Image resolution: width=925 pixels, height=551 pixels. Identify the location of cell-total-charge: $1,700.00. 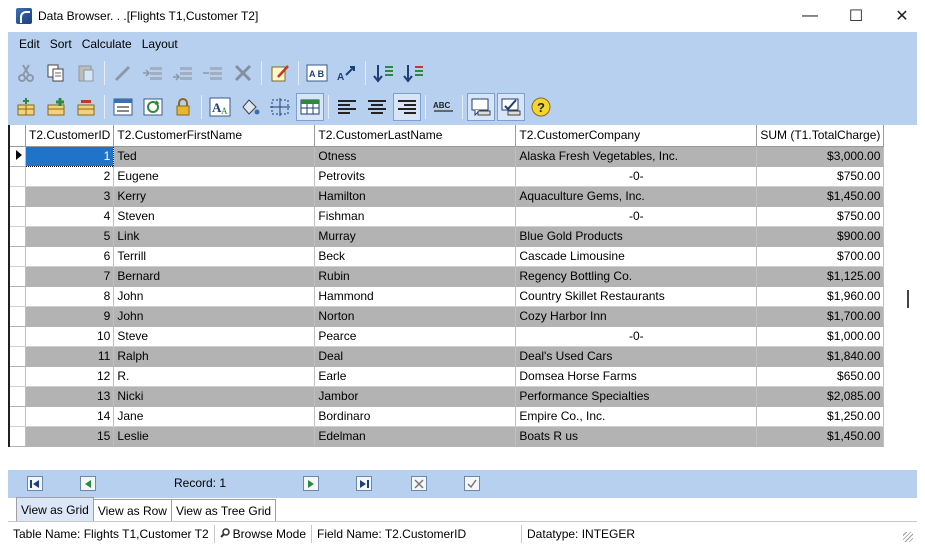
(820, 316).